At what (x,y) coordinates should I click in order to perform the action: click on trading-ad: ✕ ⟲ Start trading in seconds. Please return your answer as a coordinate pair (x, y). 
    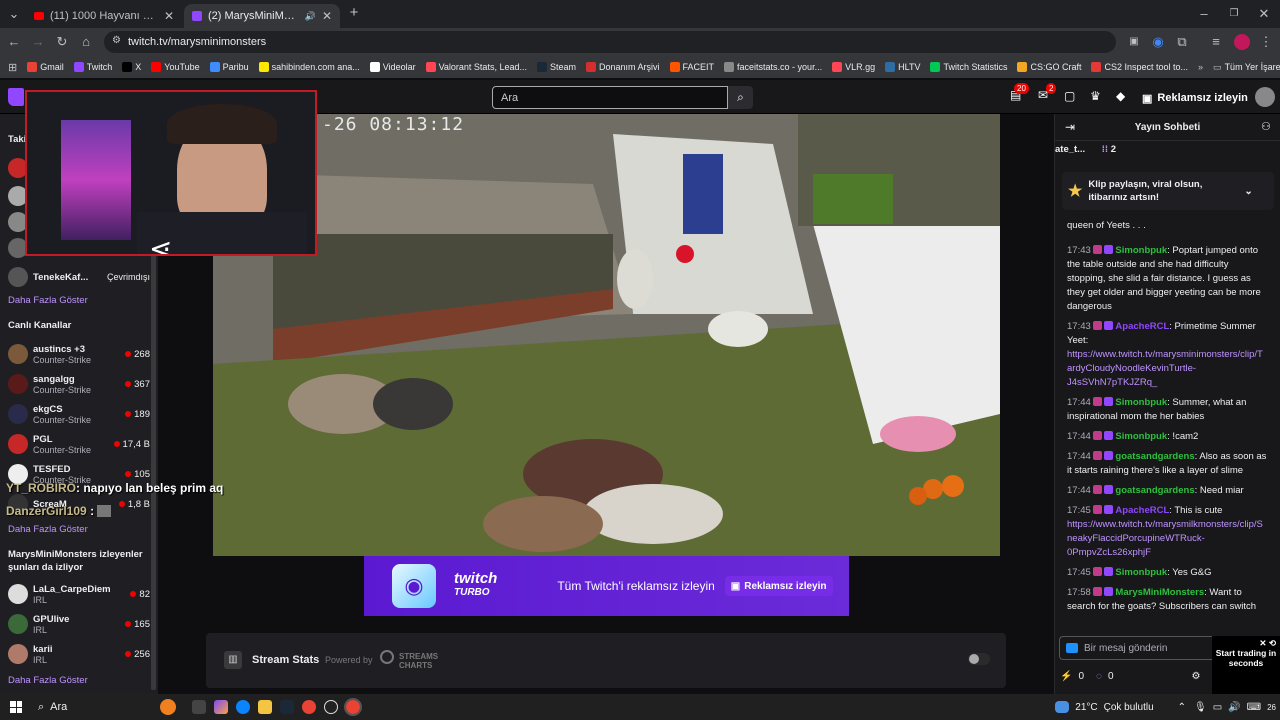
    Looking at the image, I should click on (1246, 665).